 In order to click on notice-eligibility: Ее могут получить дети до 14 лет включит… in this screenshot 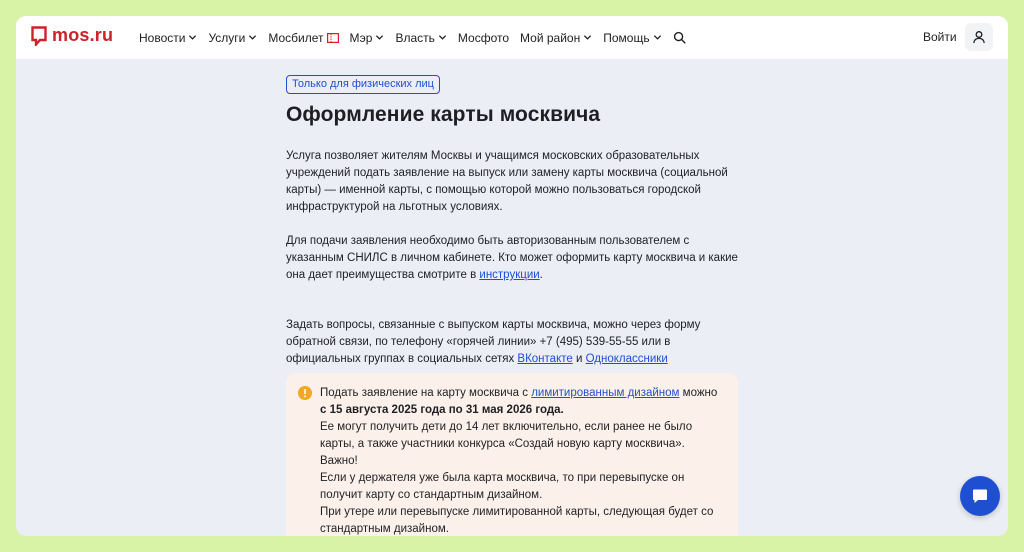, I will do `click(506, 435)`.